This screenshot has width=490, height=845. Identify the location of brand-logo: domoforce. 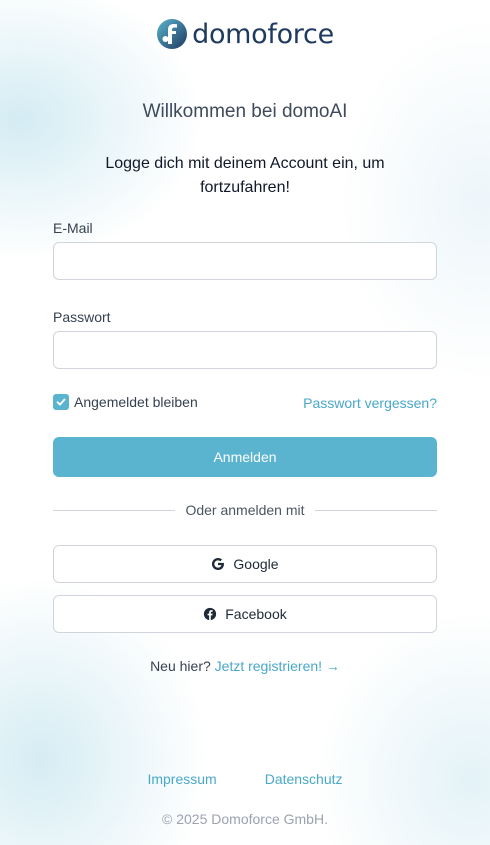
(245, 34).